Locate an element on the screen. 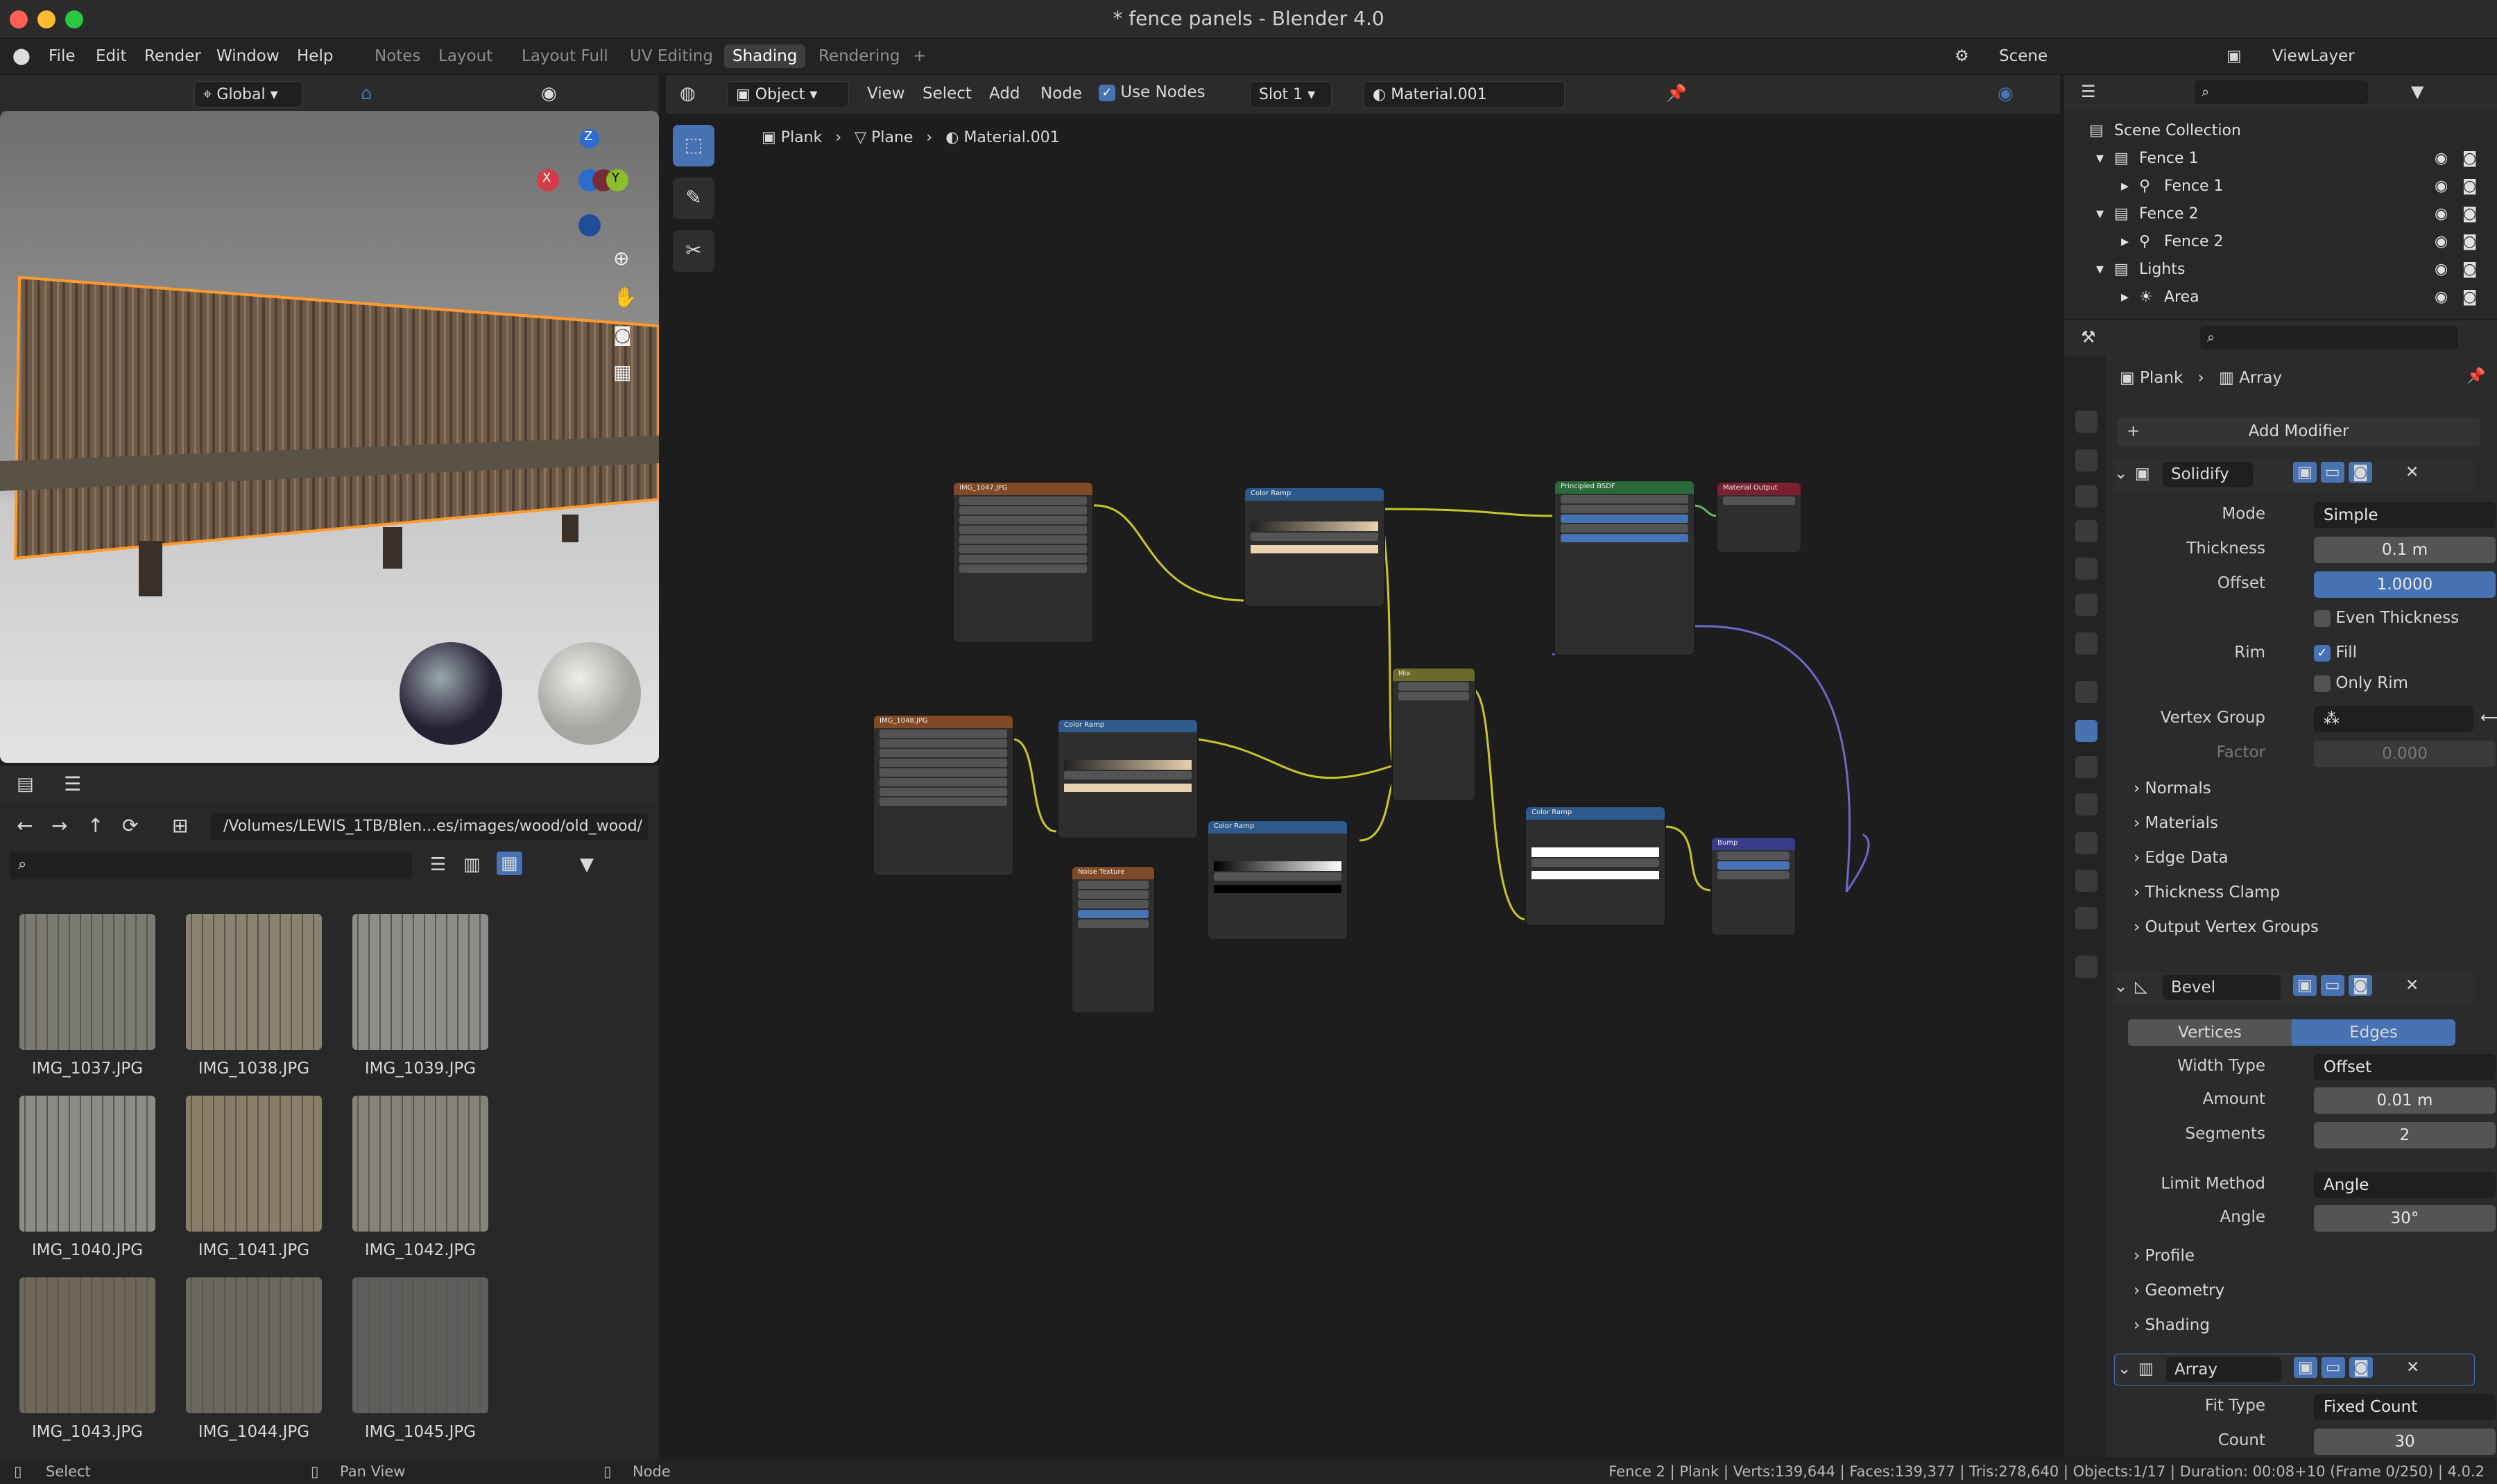 The height and width of the screenshot is (1484, 2497). file-name: IMG_1042.JPG is located at coordinates (420, 1250).